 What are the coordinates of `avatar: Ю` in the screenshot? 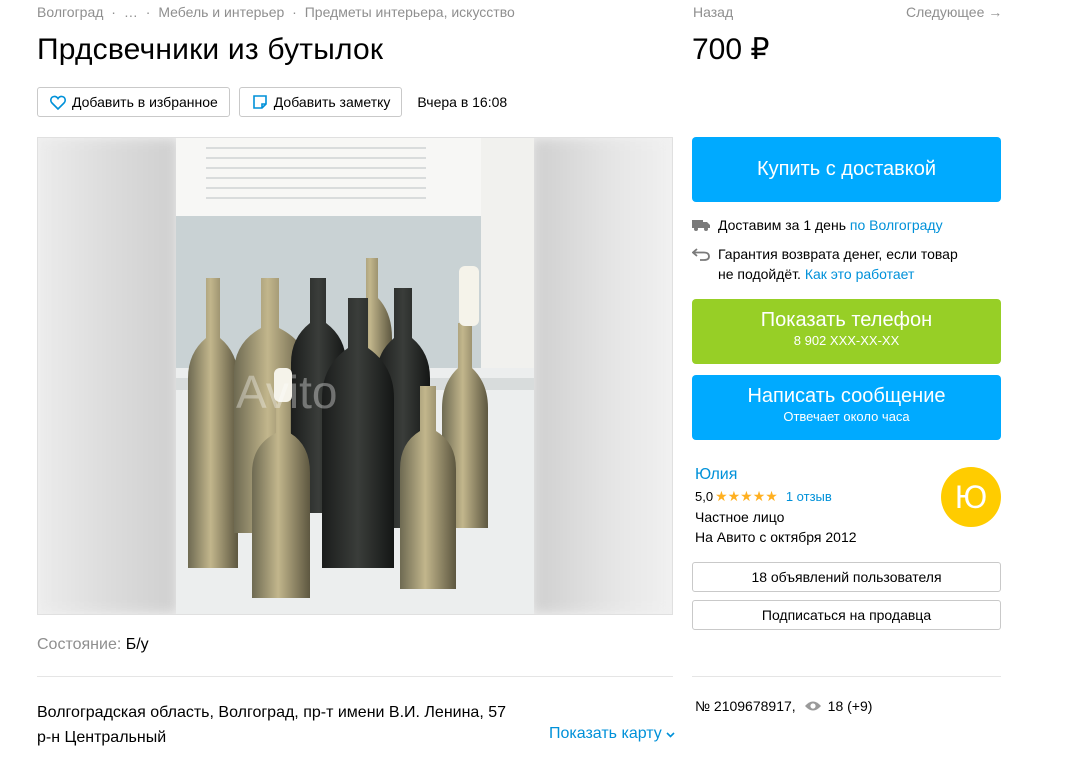 It's located at (971, 497).